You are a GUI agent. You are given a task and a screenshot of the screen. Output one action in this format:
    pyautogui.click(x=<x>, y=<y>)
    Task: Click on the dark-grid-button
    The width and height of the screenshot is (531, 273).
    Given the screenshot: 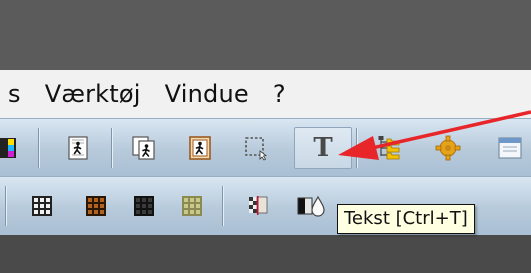 What is the action you would take?
    pyautogui.click(x=144, y=206)
    